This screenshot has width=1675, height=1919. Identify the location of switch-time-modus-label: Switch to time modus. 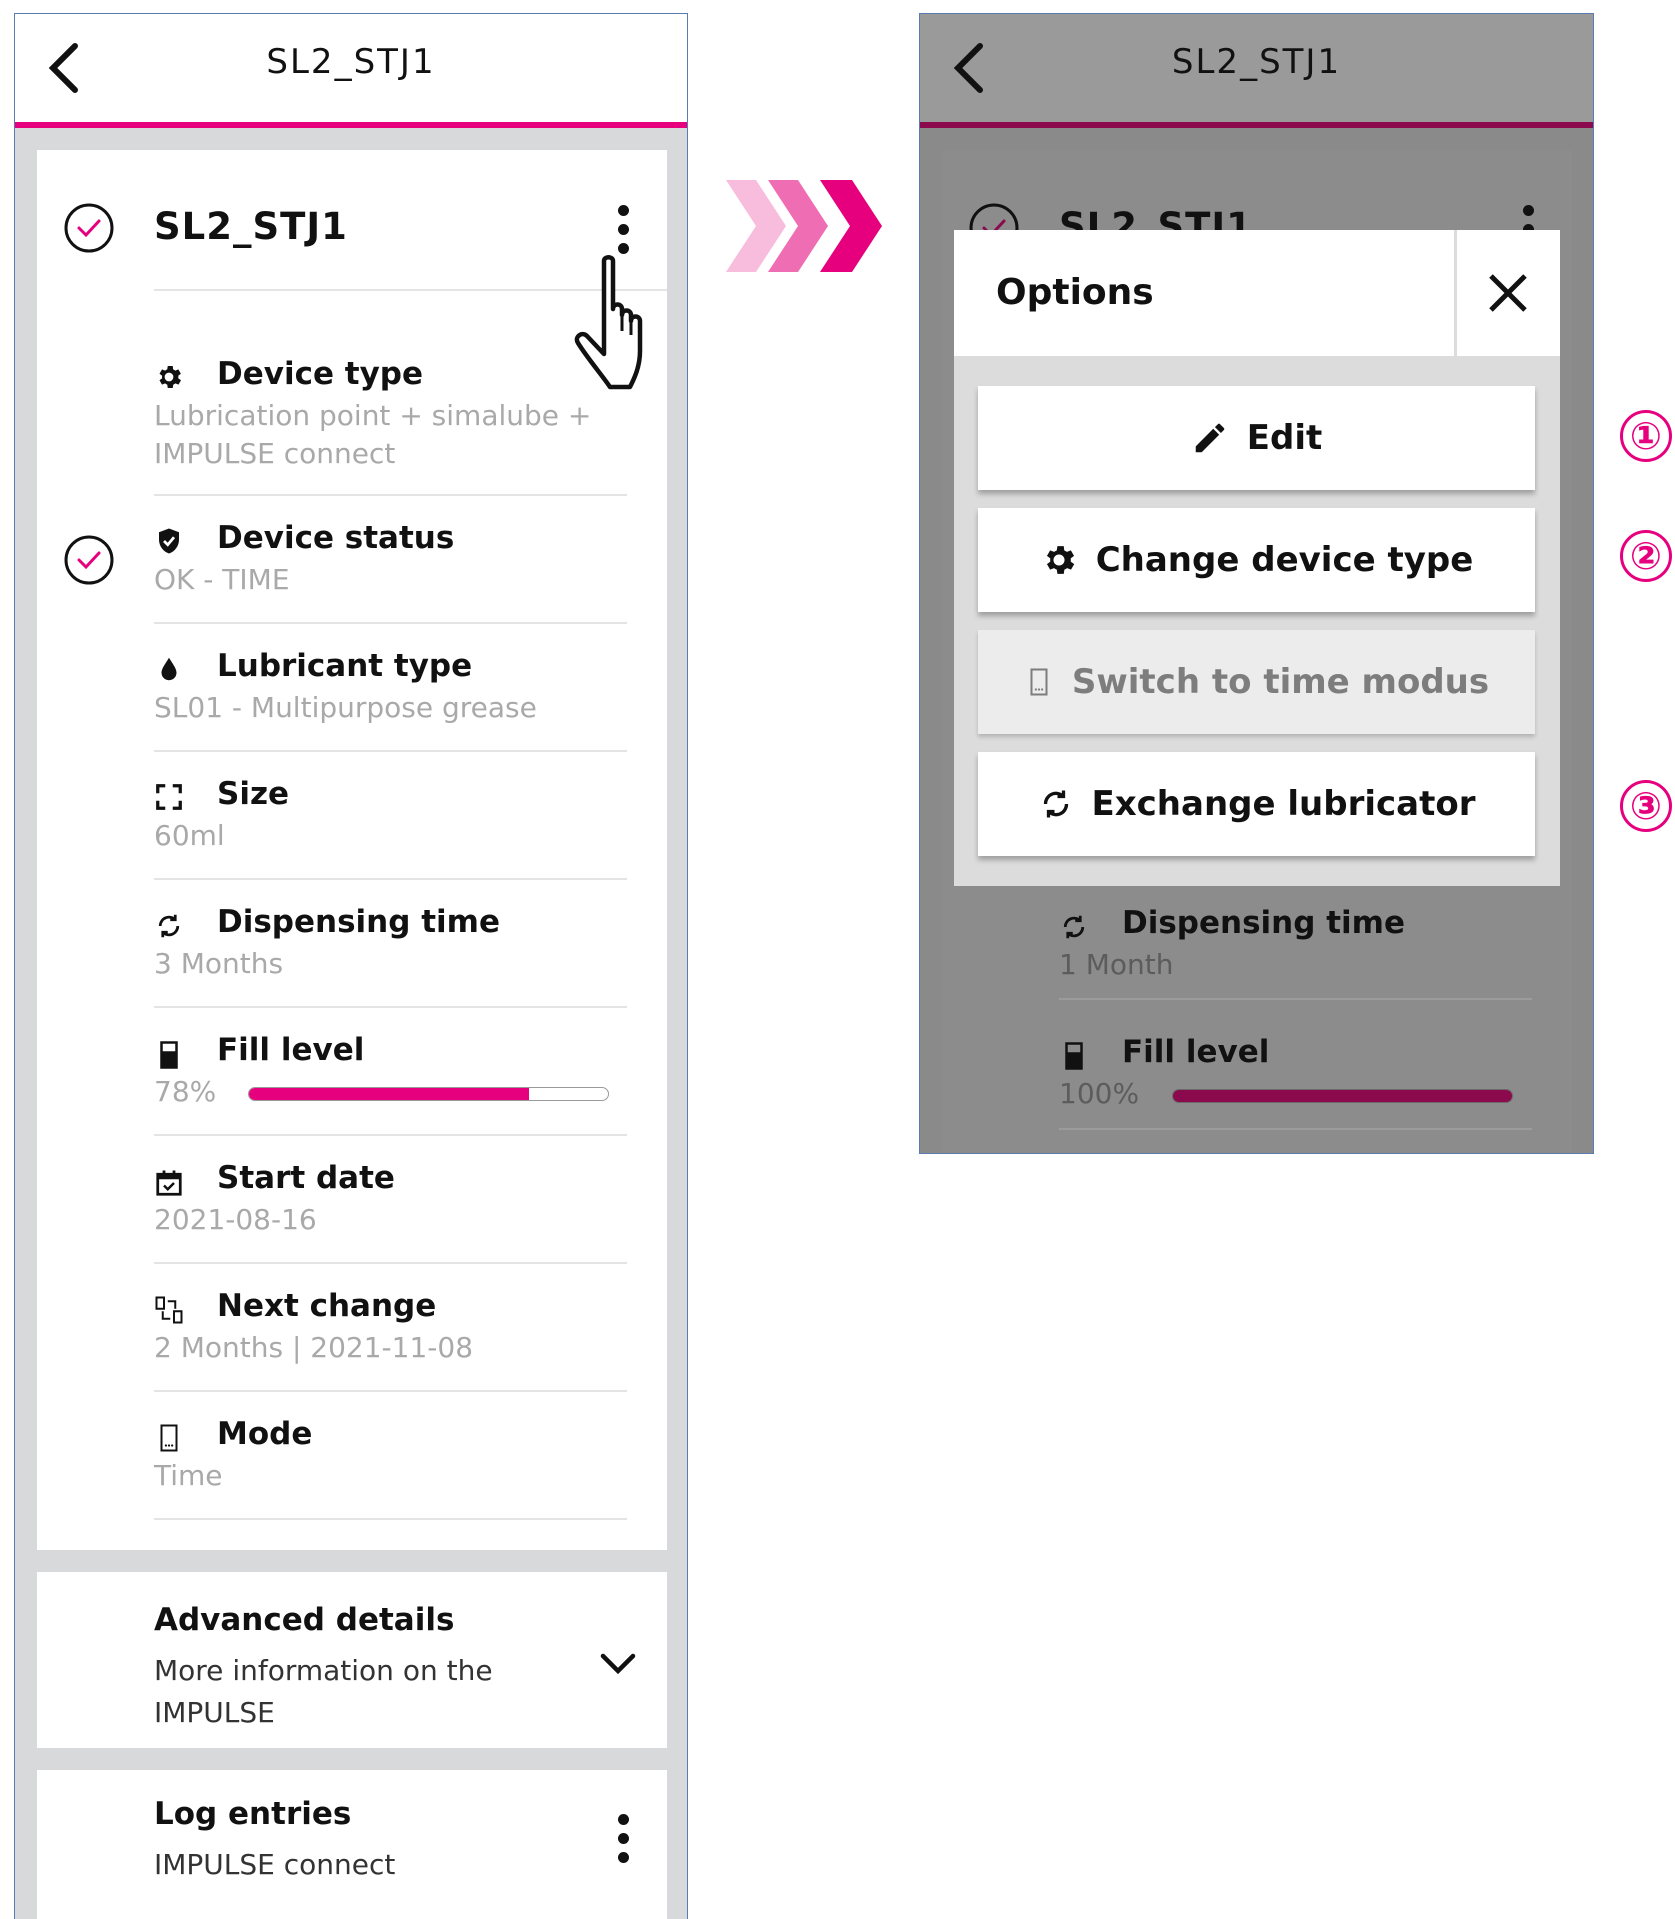
(1280, 682).